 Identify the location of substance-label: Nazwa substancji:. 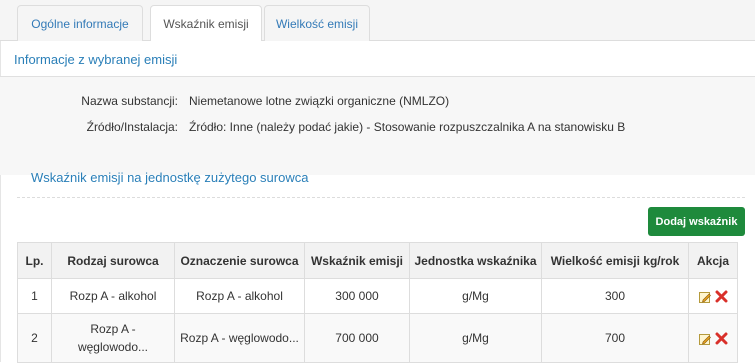
(129, 101).